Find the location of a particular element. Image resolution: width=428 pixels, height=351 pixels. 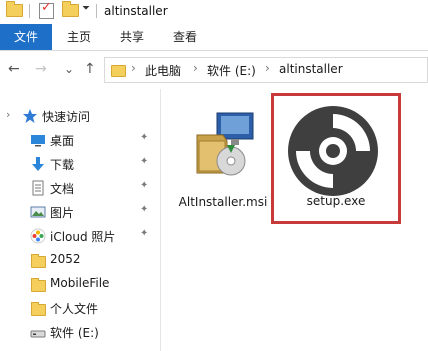

sidebar-item-pictures: 图片 ✦ is located at coordinates (80, 212).